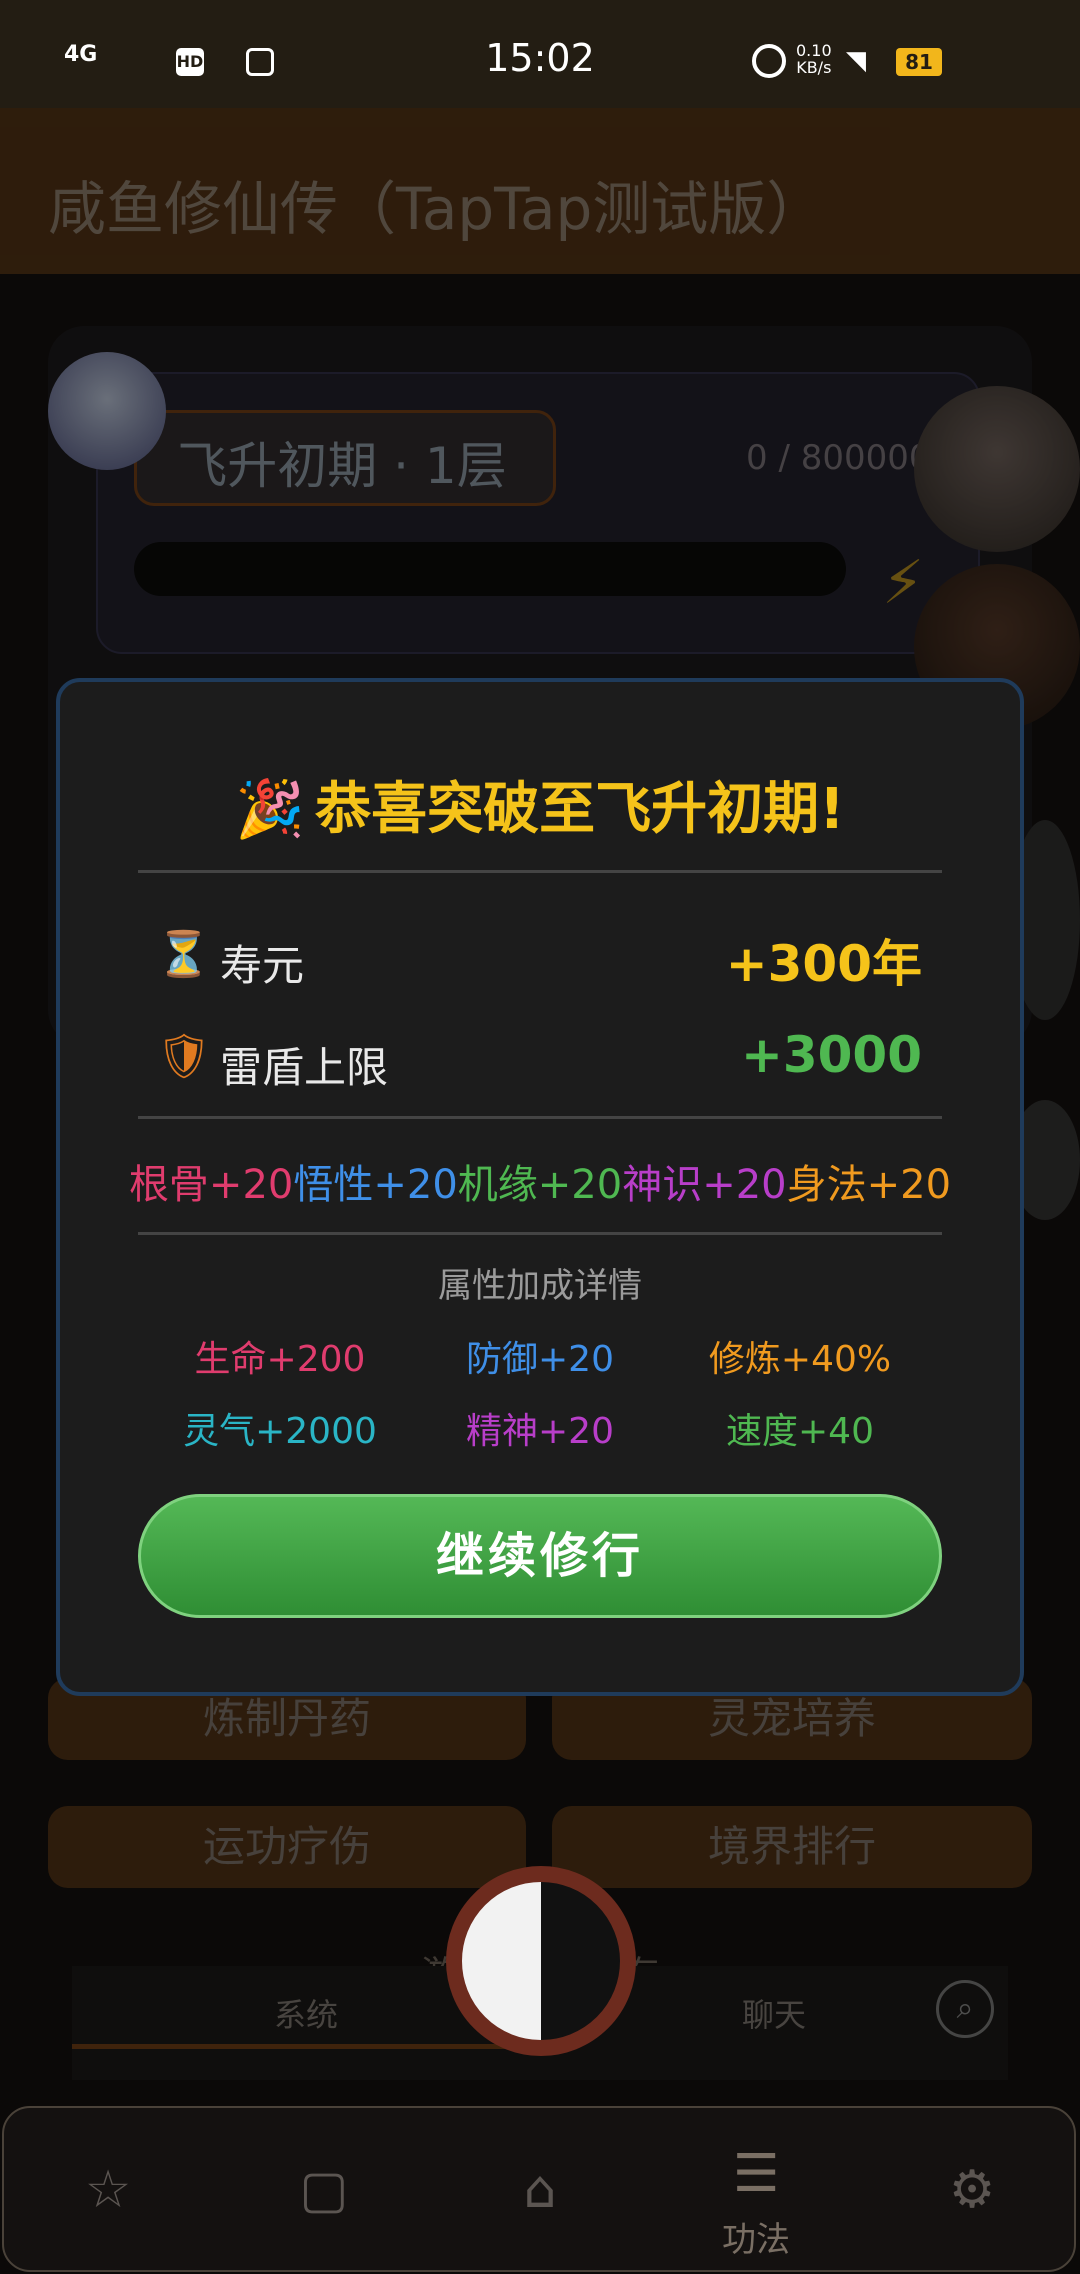 The width and height of the screenshot is (1080, 2274). I want to click on party-popper-icon: 🎉, so click(270, 809).